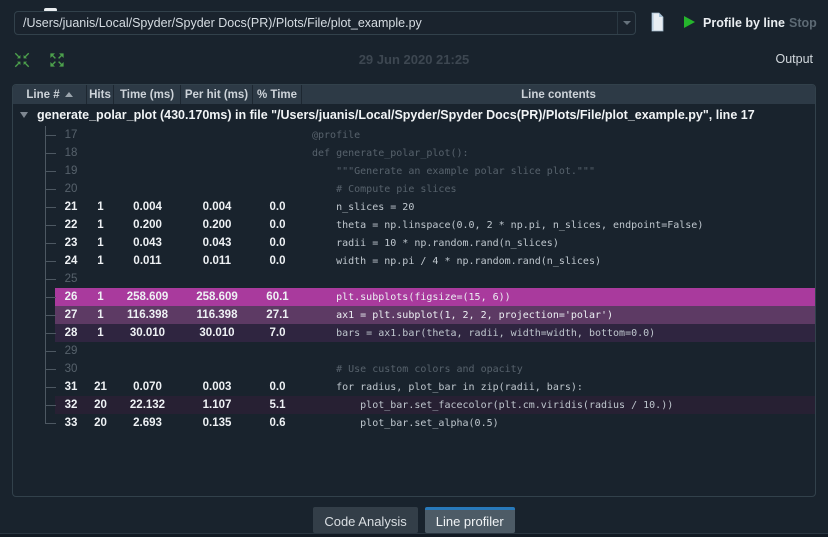 This screenshot has width=828, height=537. I want to click on line-number: 19, so click(71, 171).